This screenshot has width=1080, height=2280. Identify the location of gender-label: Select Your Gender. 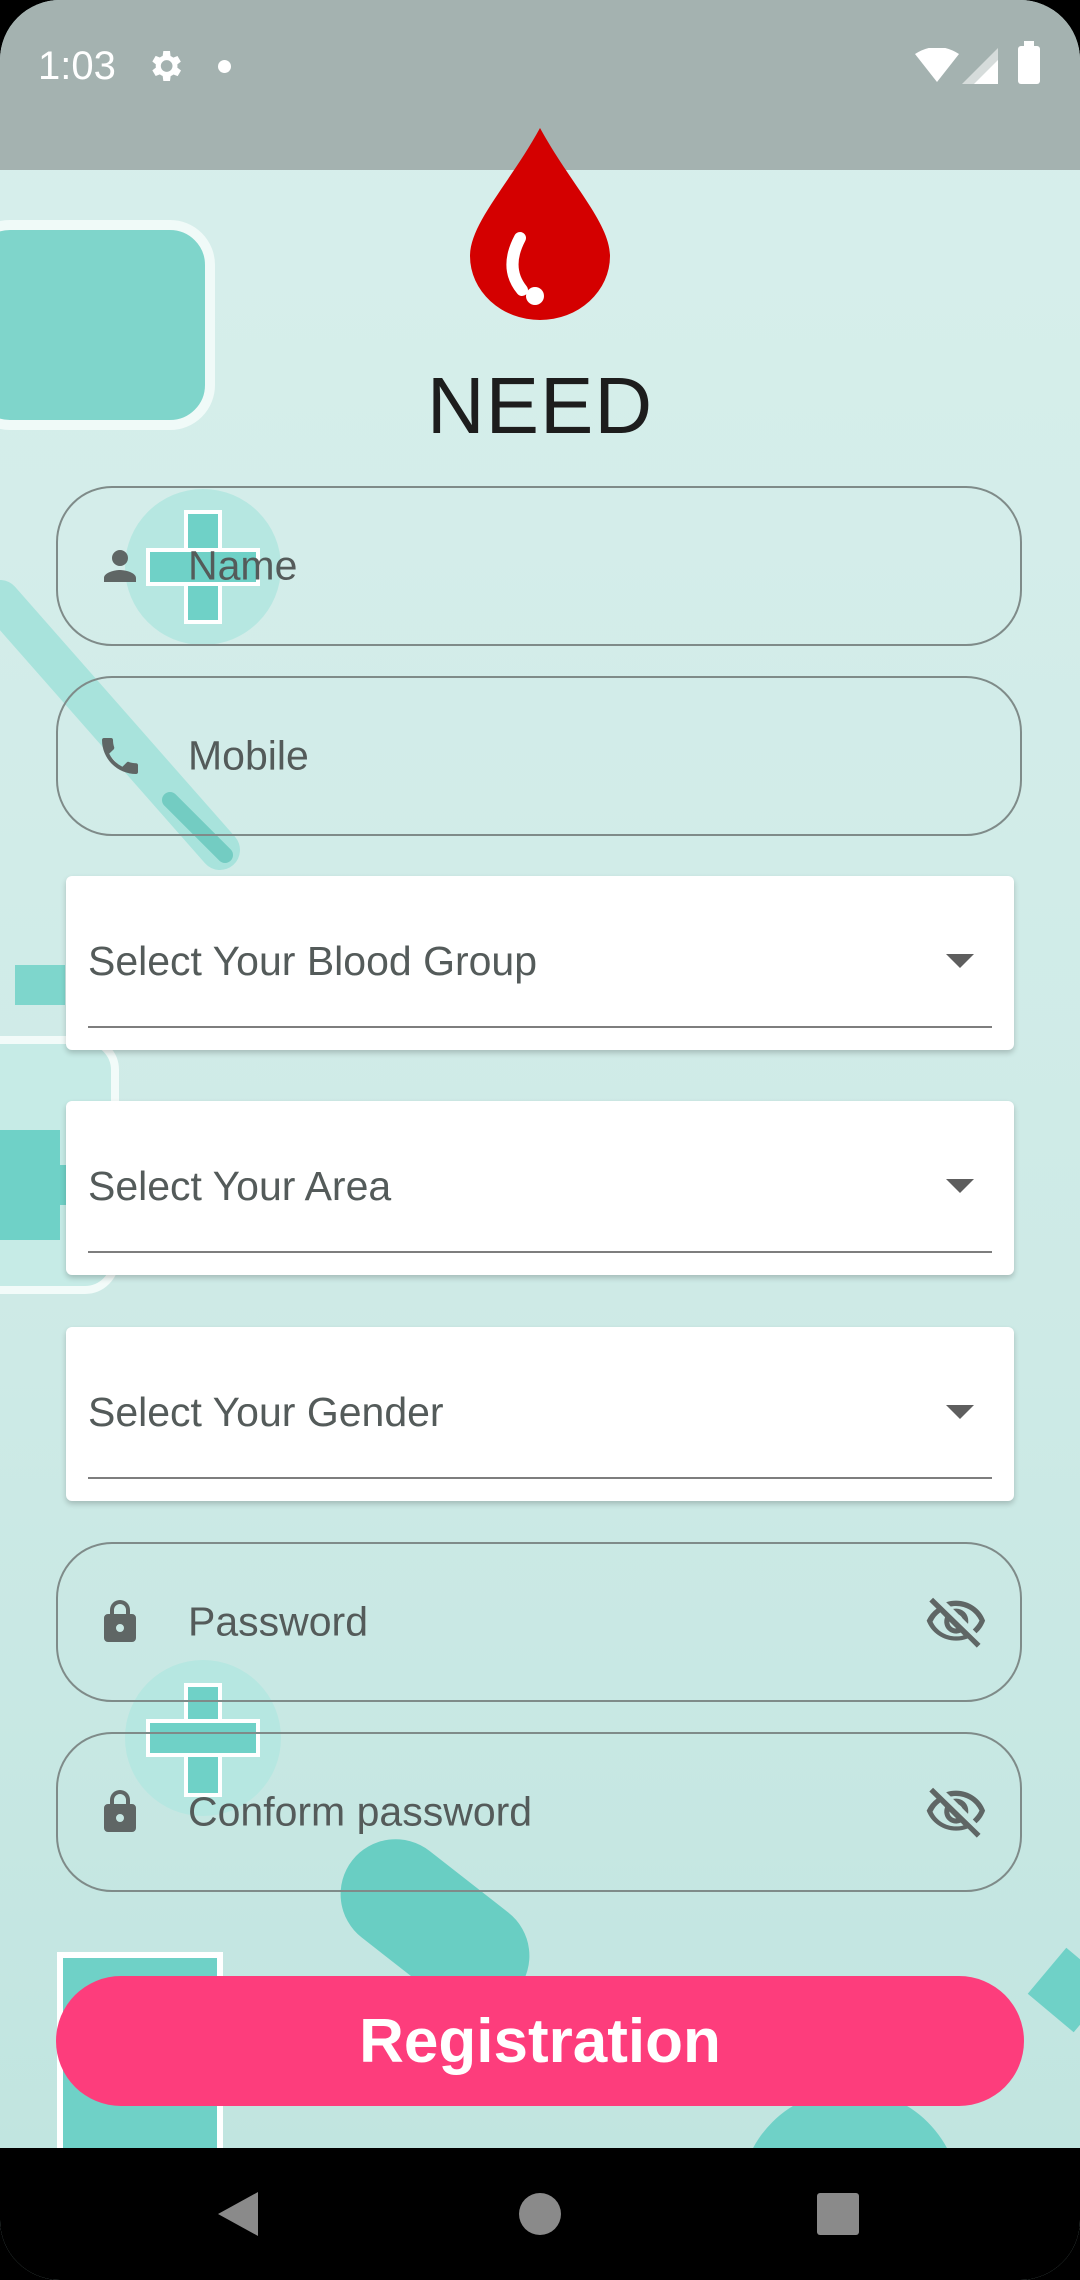
(266, 1412).